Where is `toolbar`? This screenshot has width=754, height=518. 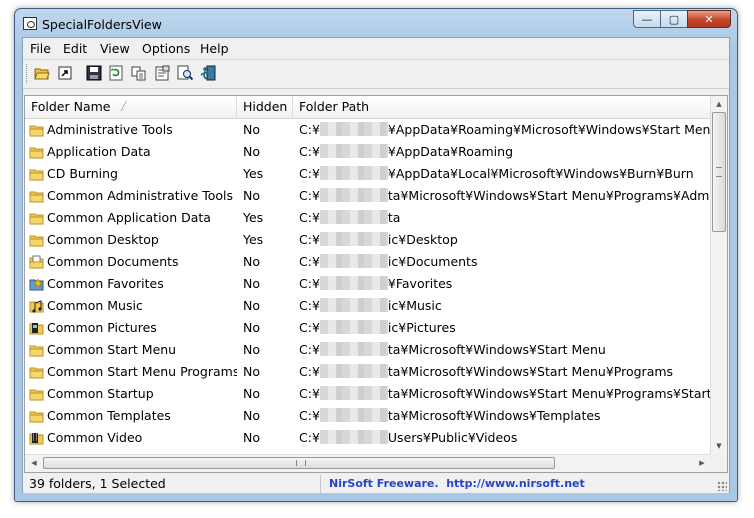
toolbar is located at coordinates (376, 74).